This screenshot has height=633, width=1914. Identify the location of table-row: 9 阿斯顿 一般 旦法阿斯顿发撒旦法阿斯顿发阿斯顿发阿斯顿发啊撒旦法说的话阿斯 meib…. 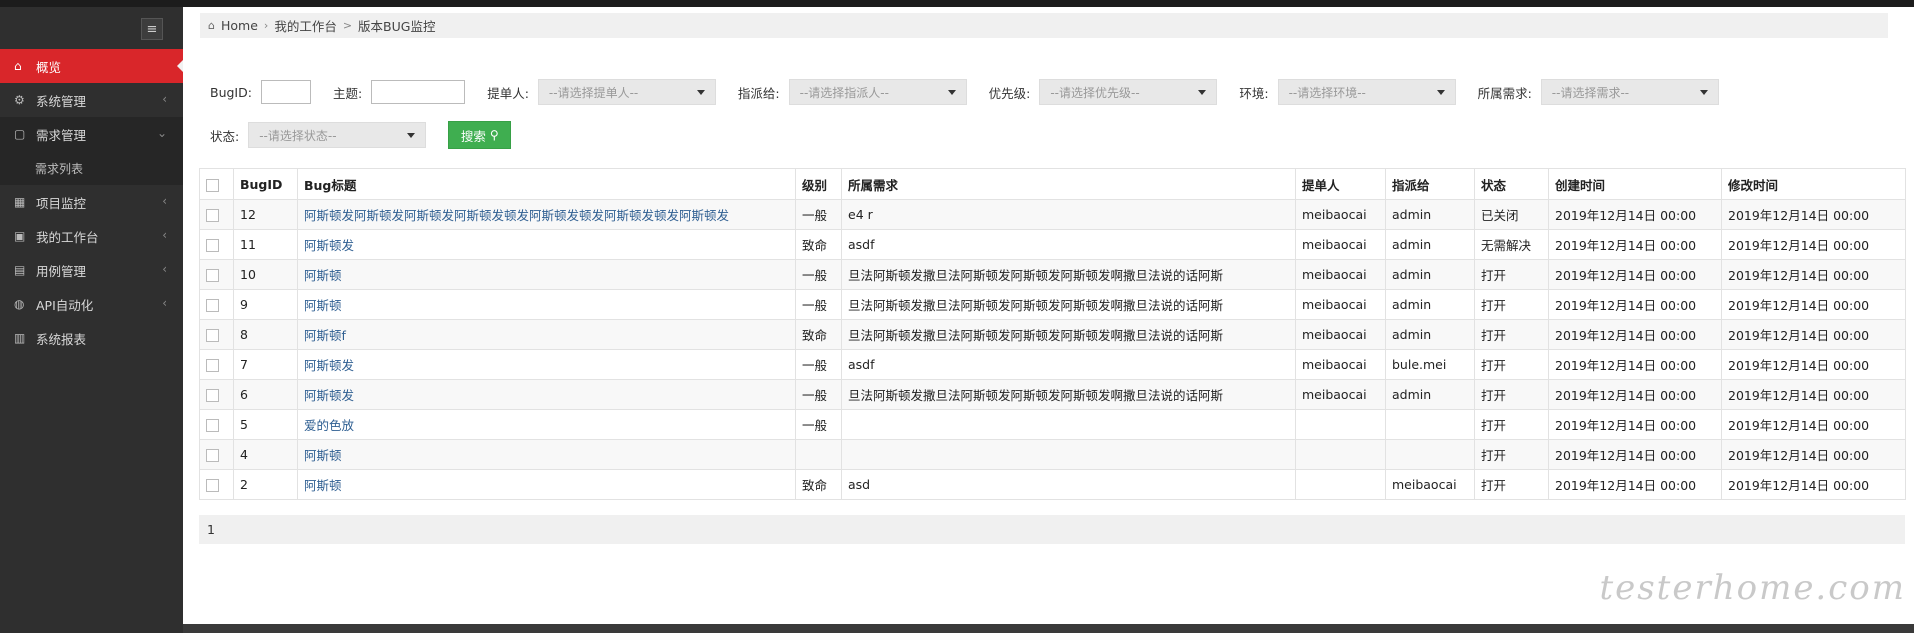
(1052, 304).